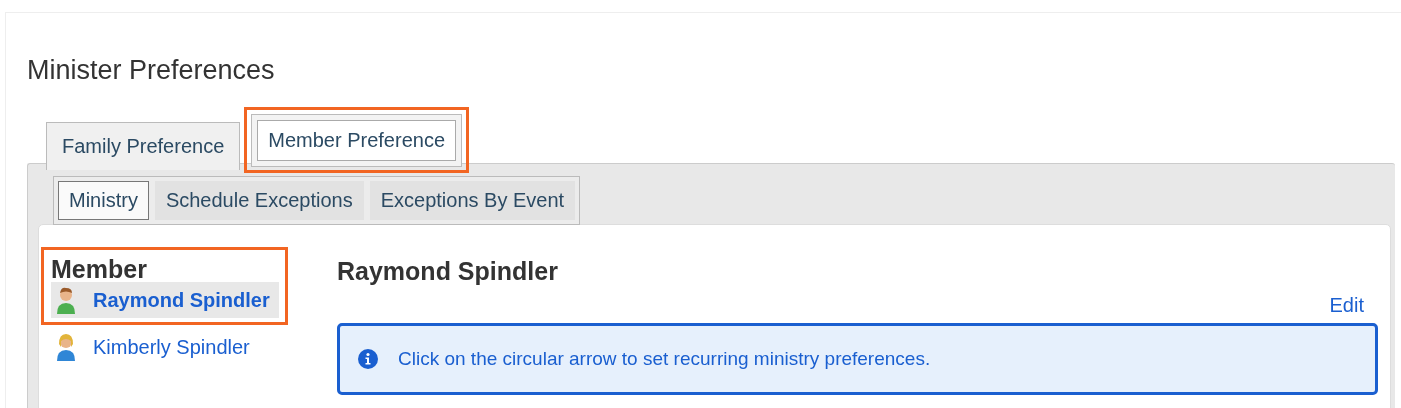  What do you see at coordinates (472, 200) in the screenshot?
I see `sub-tab: Exceptions By Event` at bounding box center [472, 200].